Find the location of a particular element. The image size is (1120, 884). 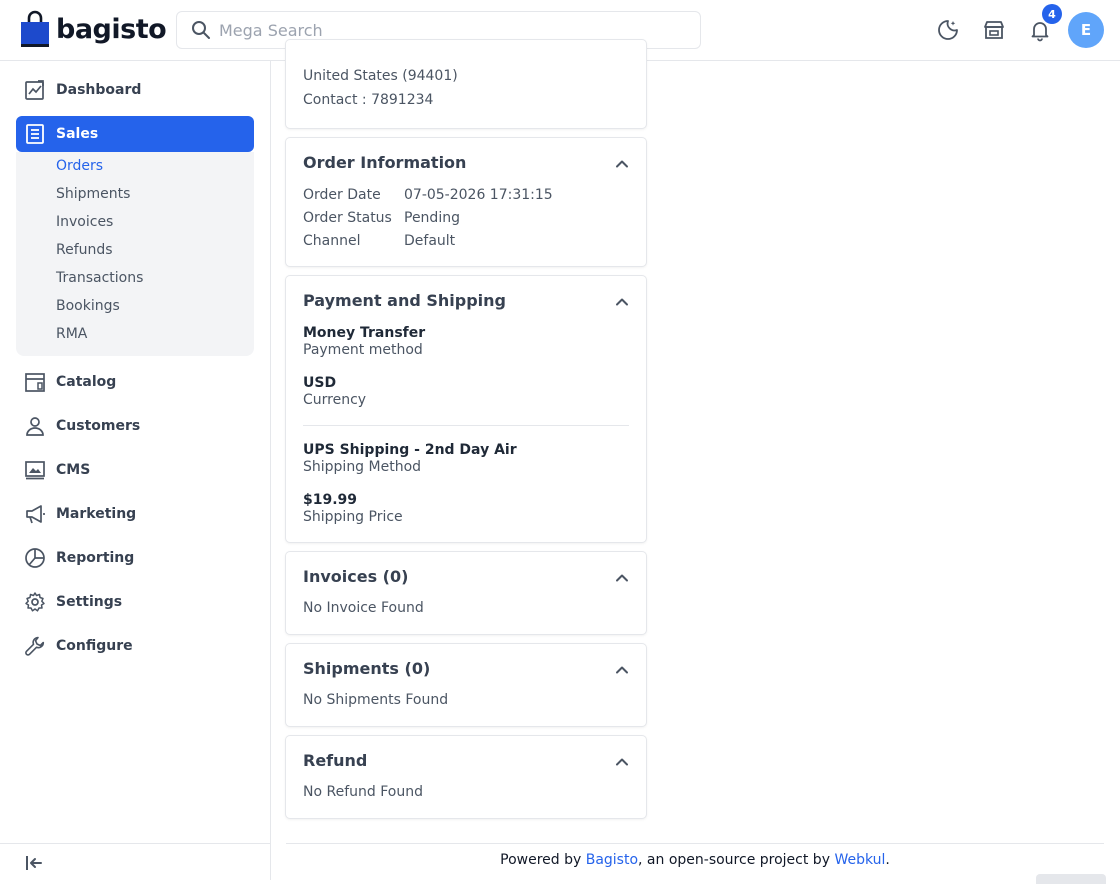

address-contact: Contact : 7891234 is located at coordinates (368, 100).